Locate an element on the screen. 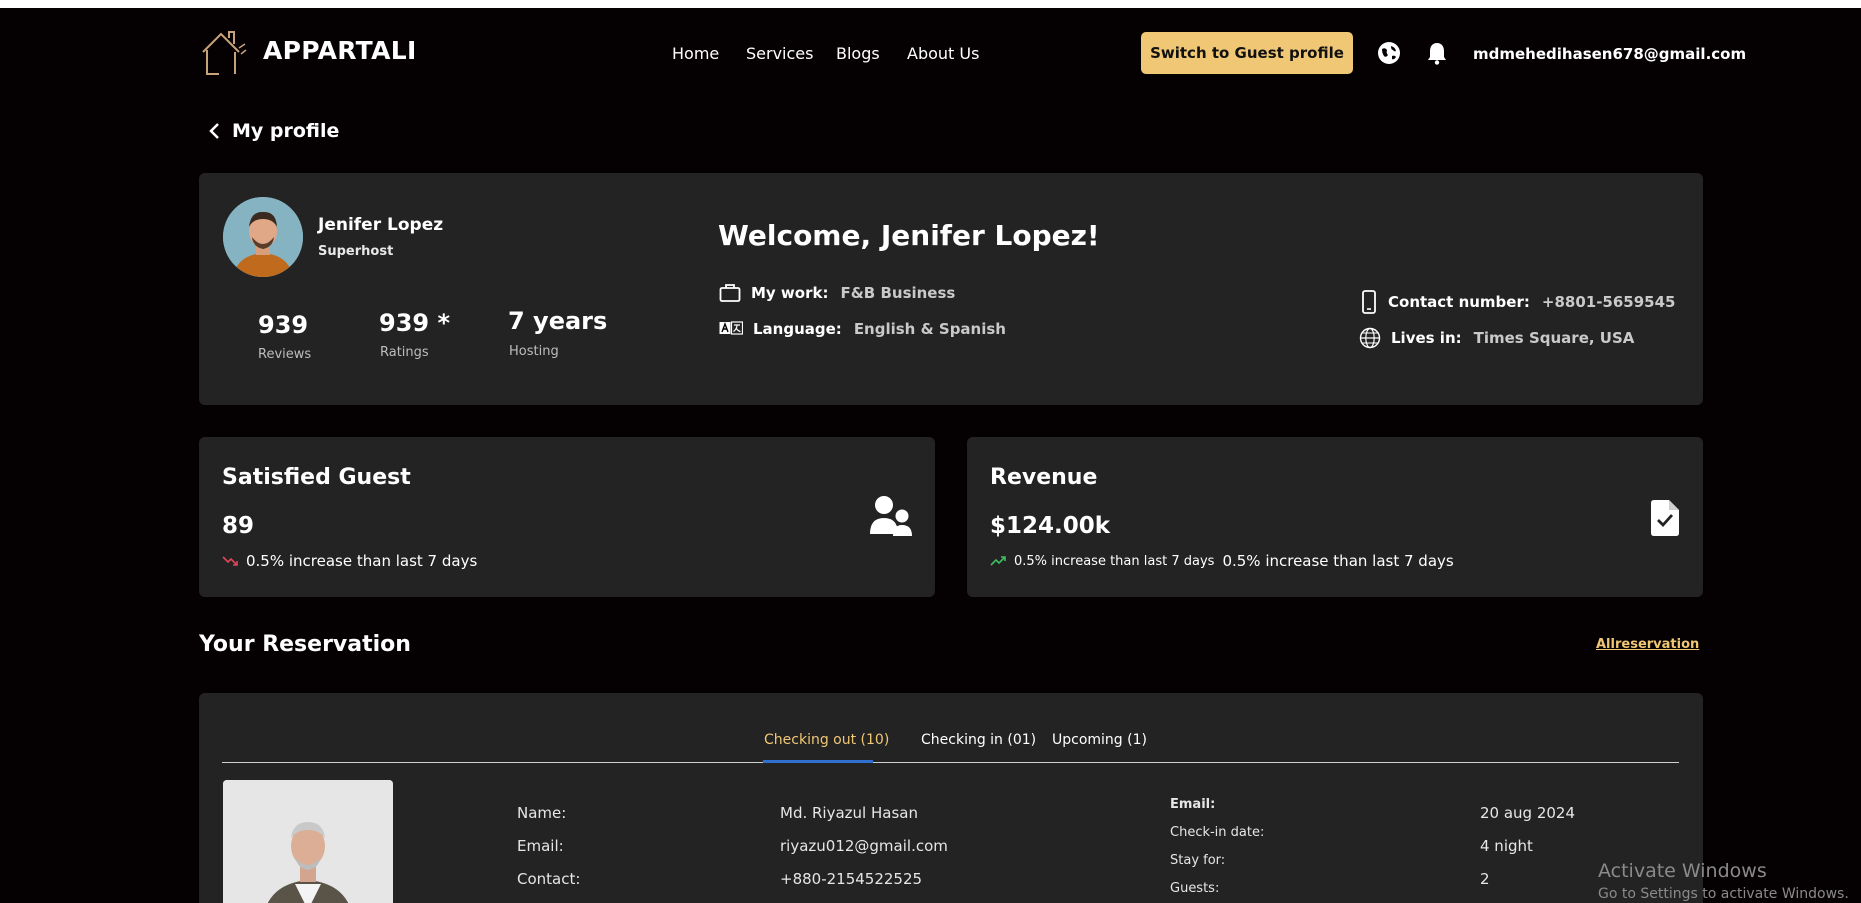 The width and height of the screenshot is (1861, 903). res-contact-label: Contact: is located at coordinates (549, 879).